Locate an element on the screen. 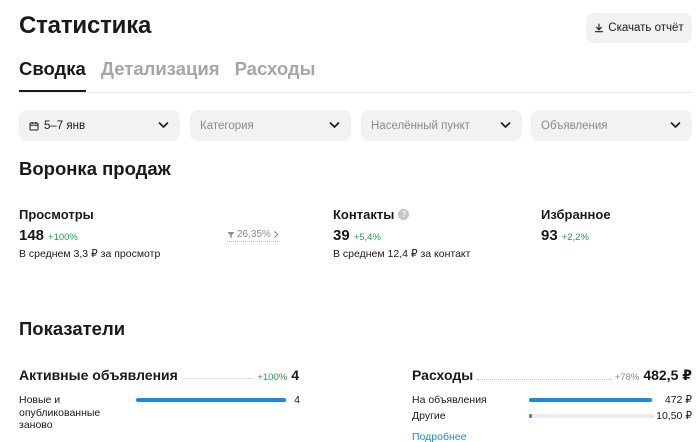 This screenshot has width=700, height=442. conversion-rate: 26,35% is located at coordinates (253, 235).